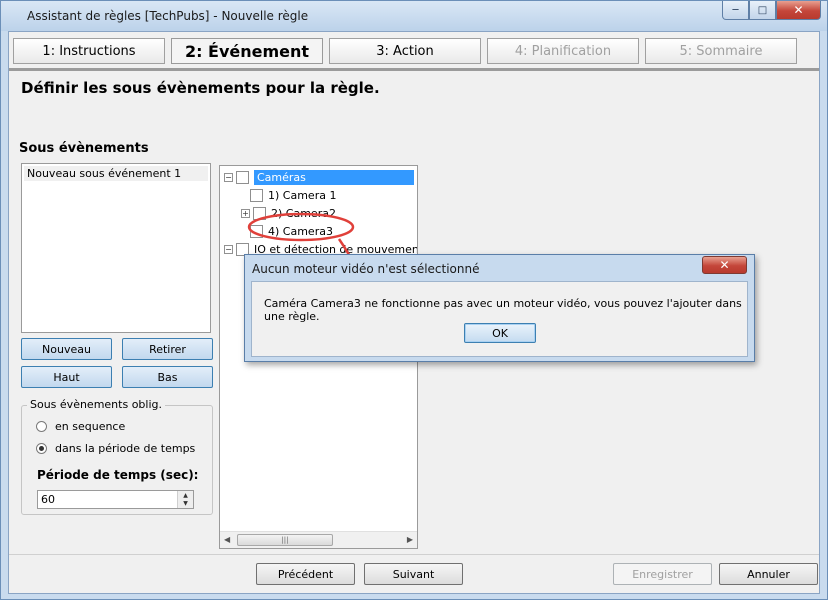  I want to click on minimize-button: ─, so click(735, 10).